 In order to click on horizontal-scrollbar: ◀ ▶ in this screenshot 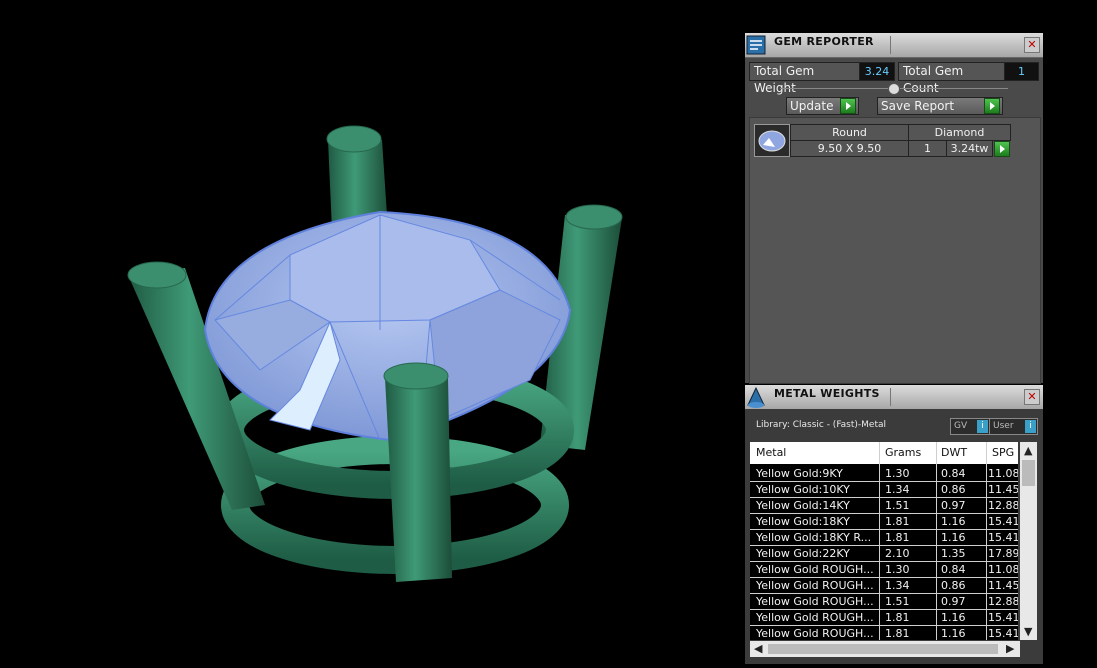, I will do `click(885, 649)`.